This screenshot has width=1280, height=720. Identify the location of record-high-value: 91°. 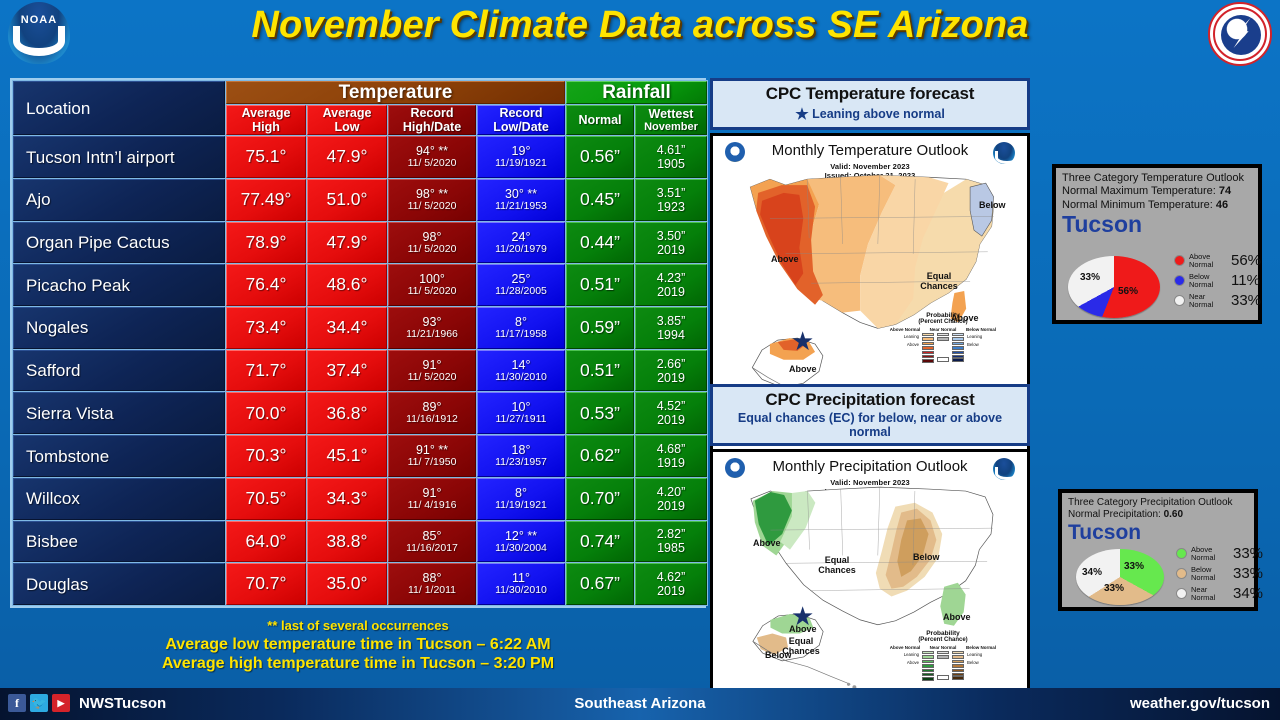
(432, 492).